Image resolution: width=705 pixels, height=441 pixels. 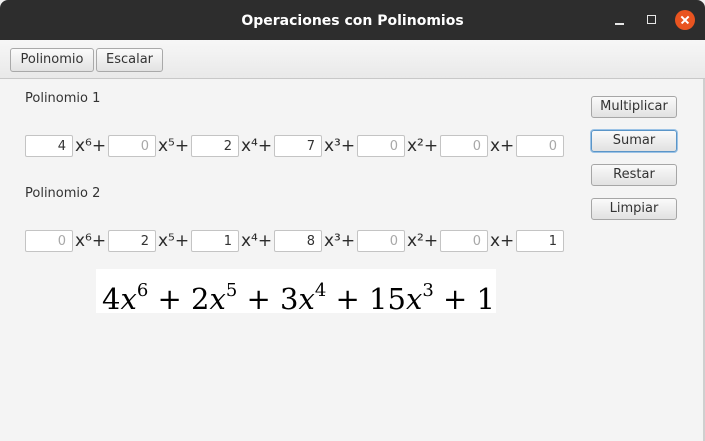 What do you see at coordinates (63, 98) in the screenshot?
I see `poly1-label: Polinomio 1` at bounding box center [63, 98].